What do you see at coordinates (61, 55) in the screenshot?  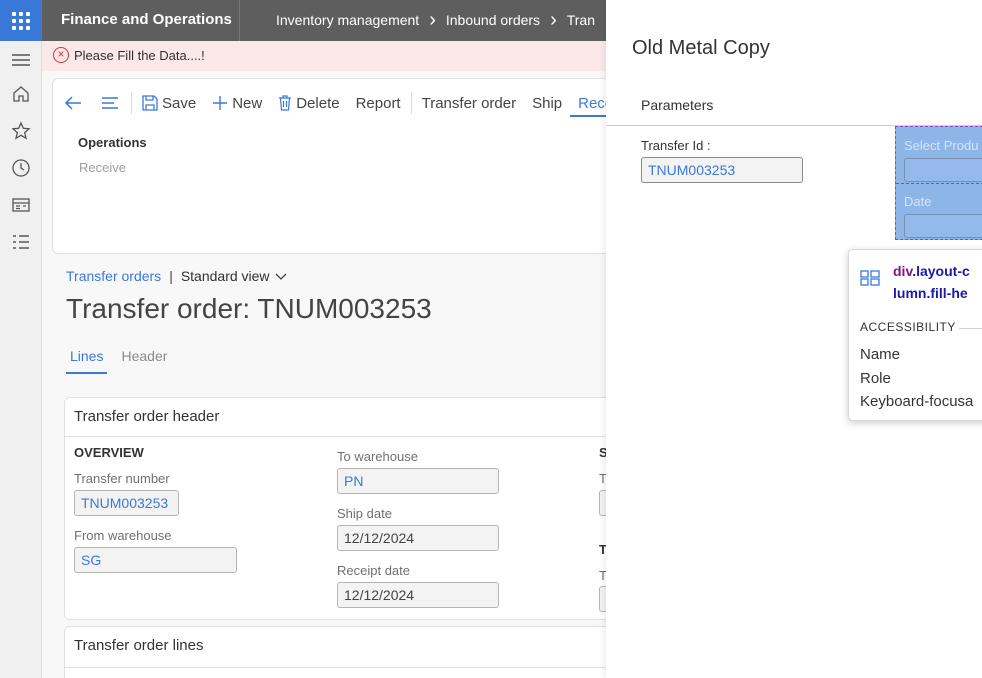 I see `error-icon: ×` at bounding box center [61, 55].